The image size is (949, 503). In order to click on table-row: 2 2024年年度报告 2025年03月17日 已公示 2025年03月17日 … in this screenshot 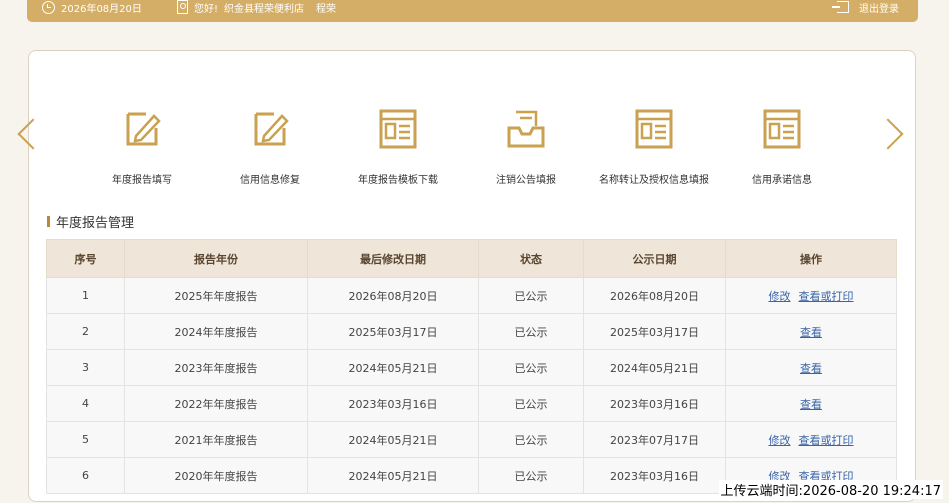, I will do `click(471, 331)`.